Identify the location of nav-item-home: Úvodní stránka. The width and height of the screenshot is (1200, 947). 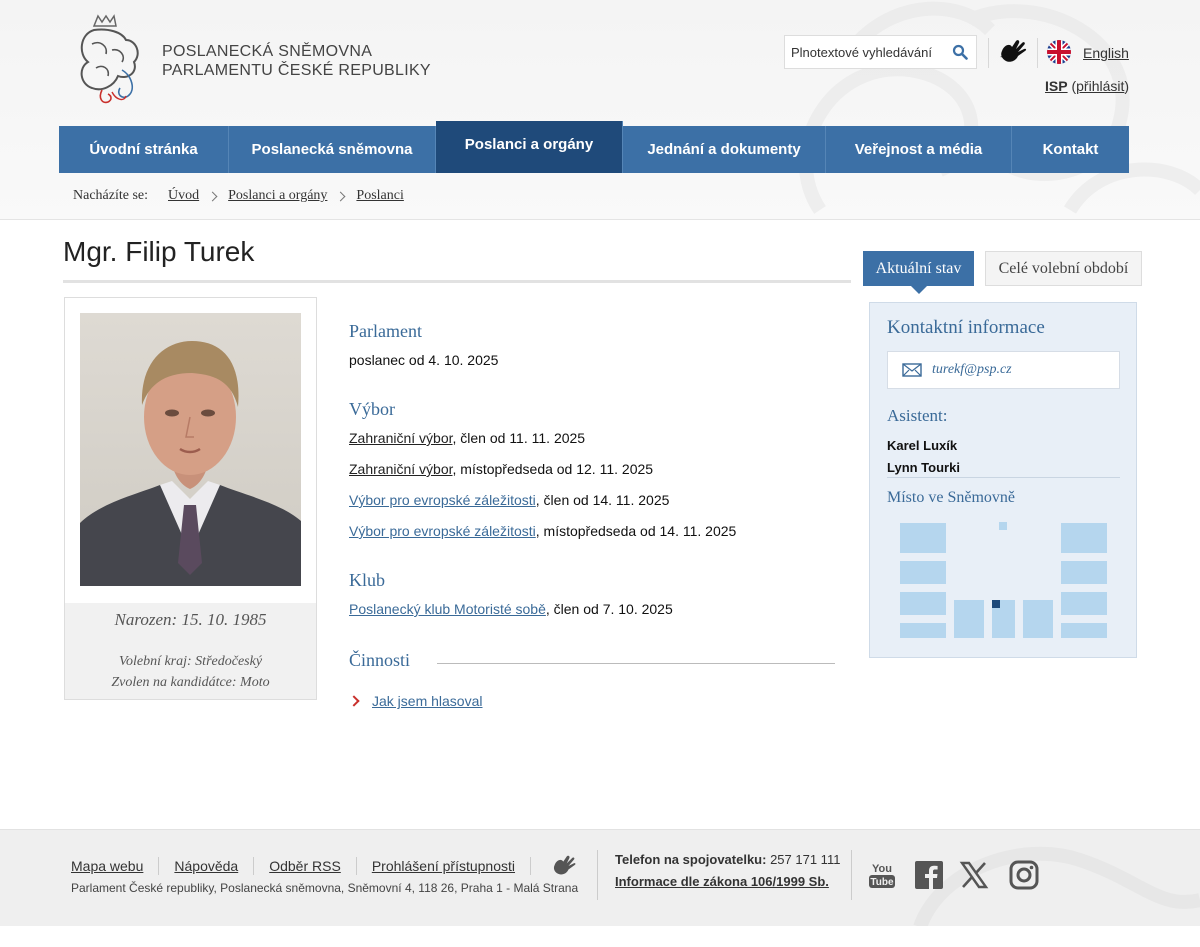
(144, 149).